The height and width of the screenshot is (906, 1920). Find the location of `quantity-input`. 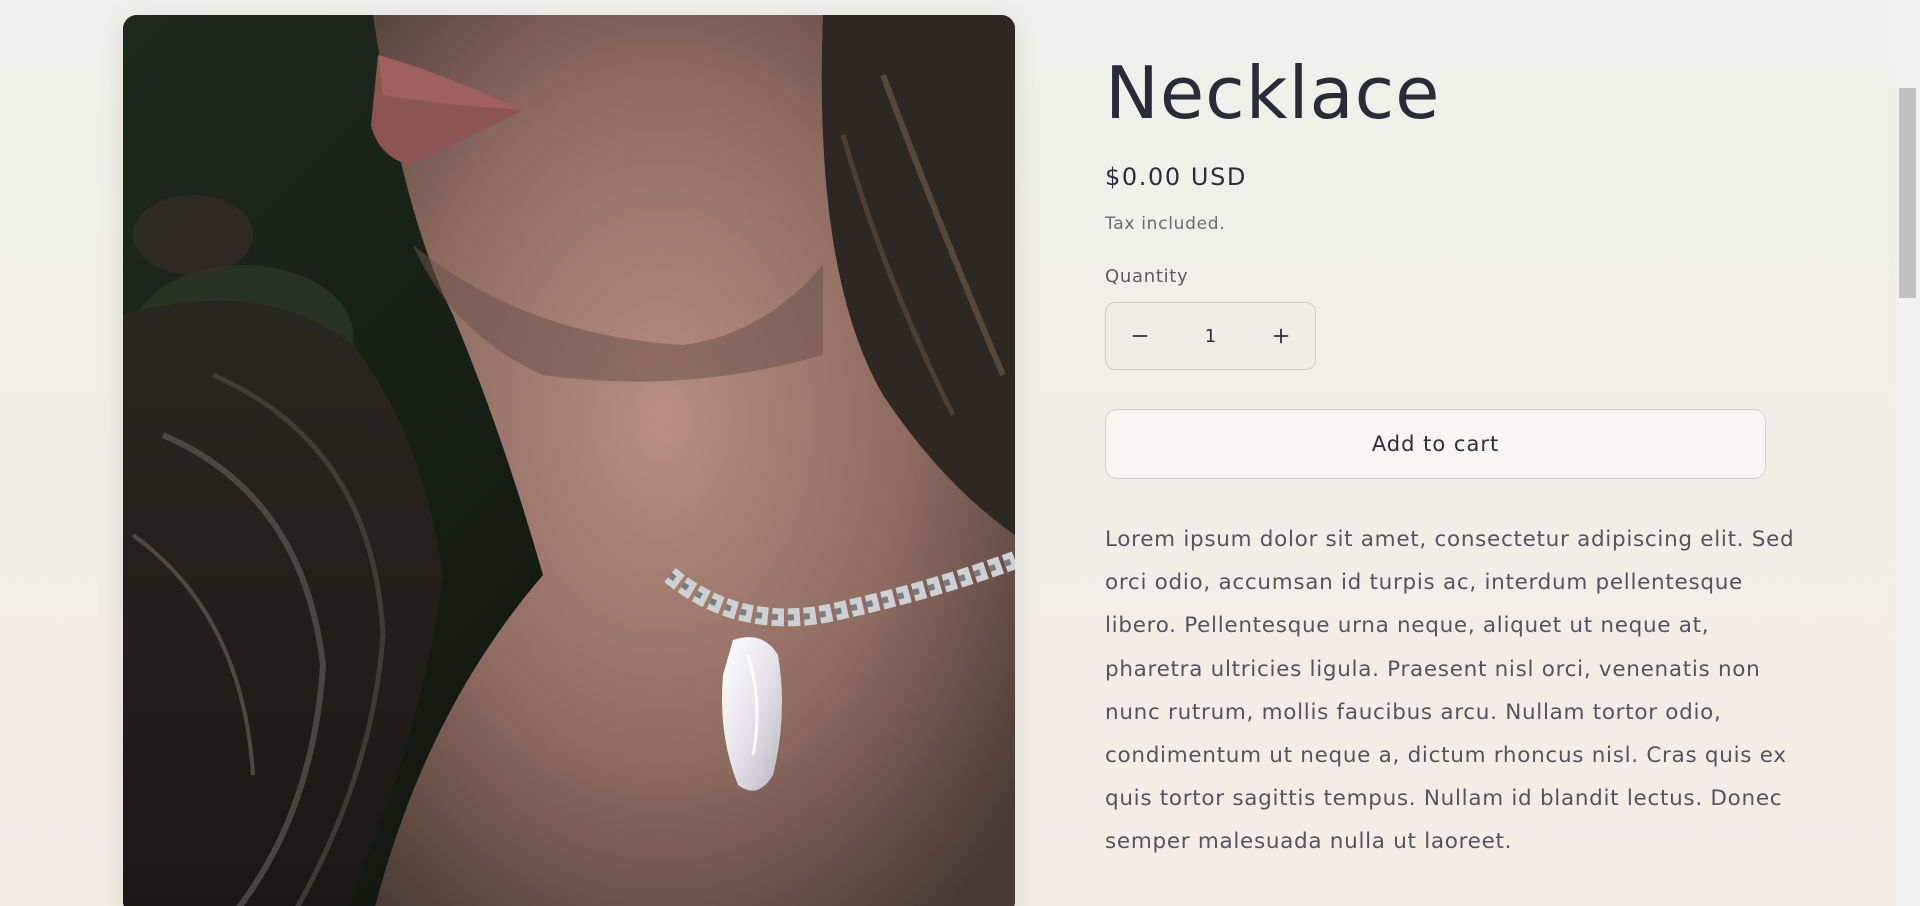

quantity-input is located at coordinates (1210, 336).